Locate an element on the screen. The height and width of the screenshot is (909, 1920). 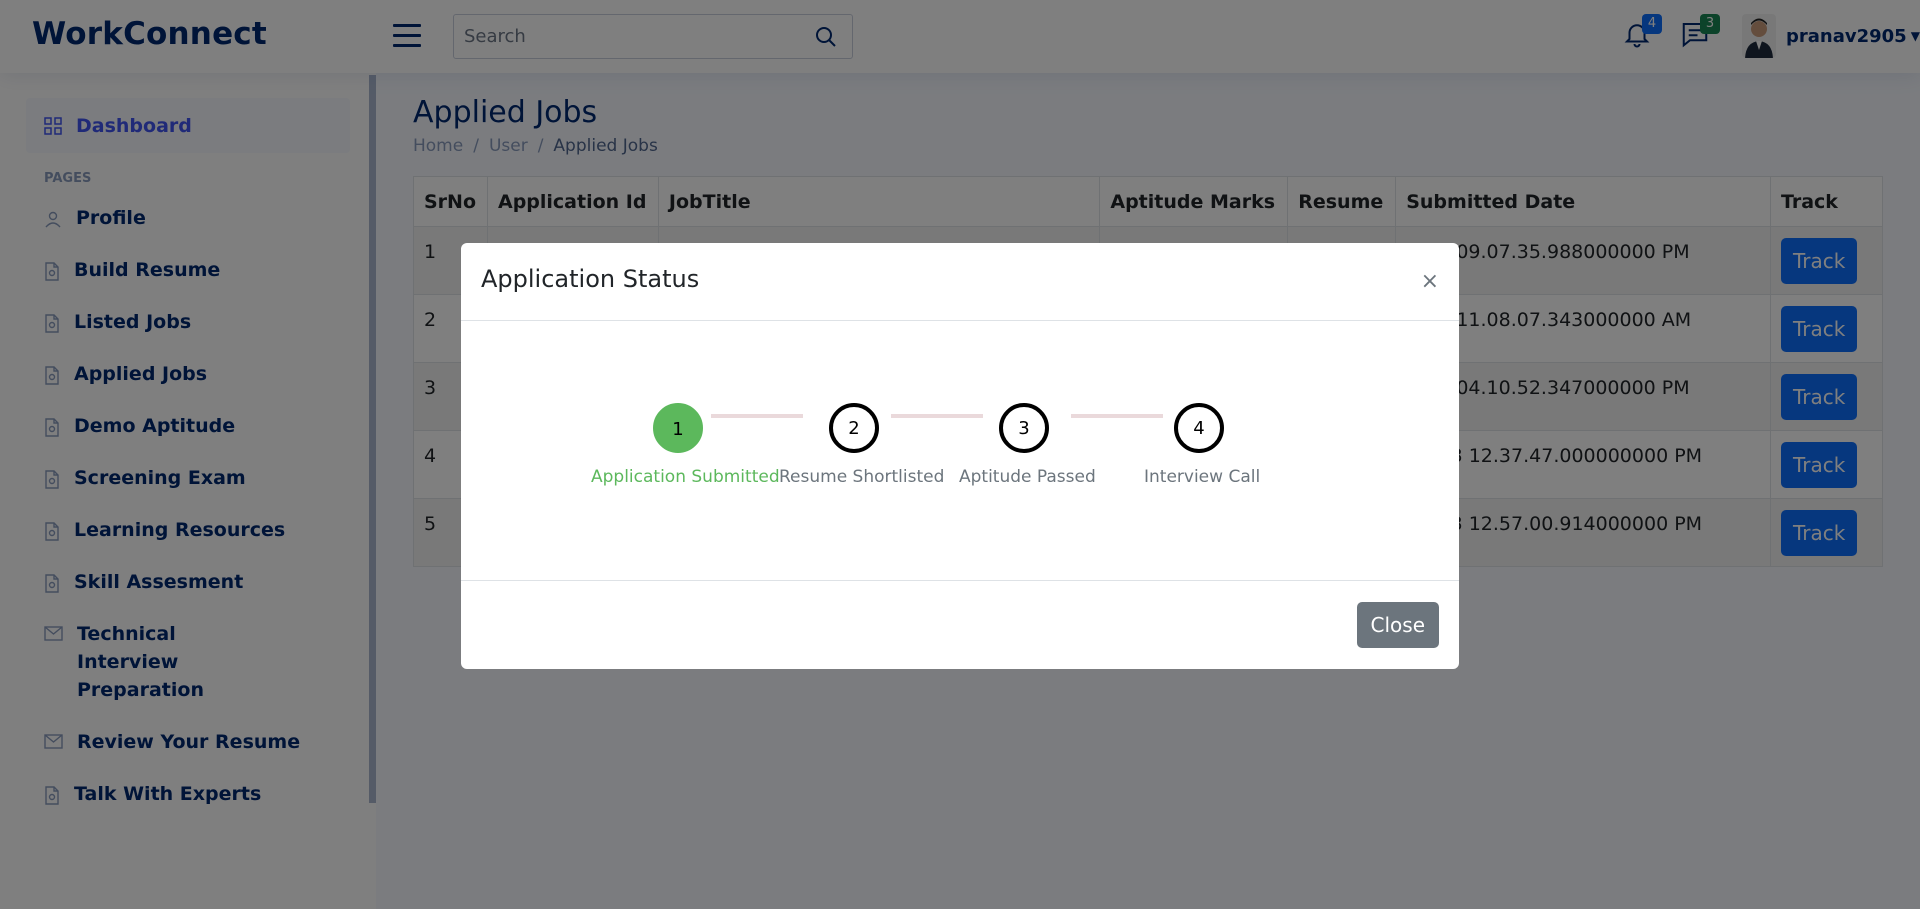
step-label: Aptitude Passed is located at coordinates (1027, 477).